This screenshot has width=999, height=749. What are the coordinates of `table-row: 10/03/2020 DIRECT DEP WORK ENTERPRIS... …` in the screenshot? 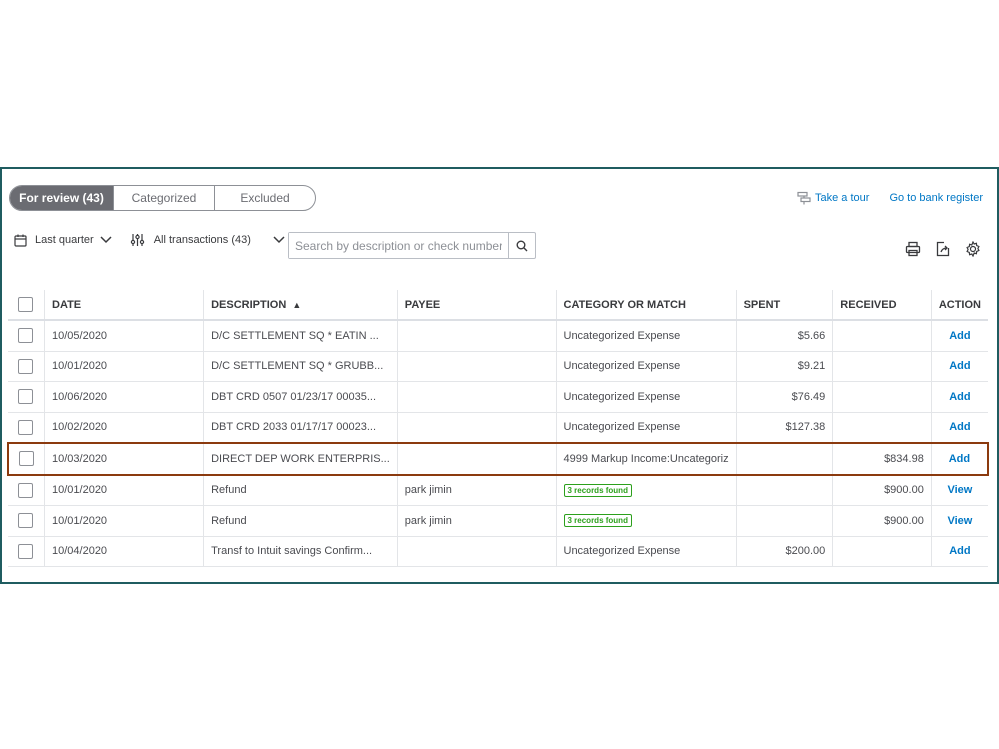 It's located at (498, 459).